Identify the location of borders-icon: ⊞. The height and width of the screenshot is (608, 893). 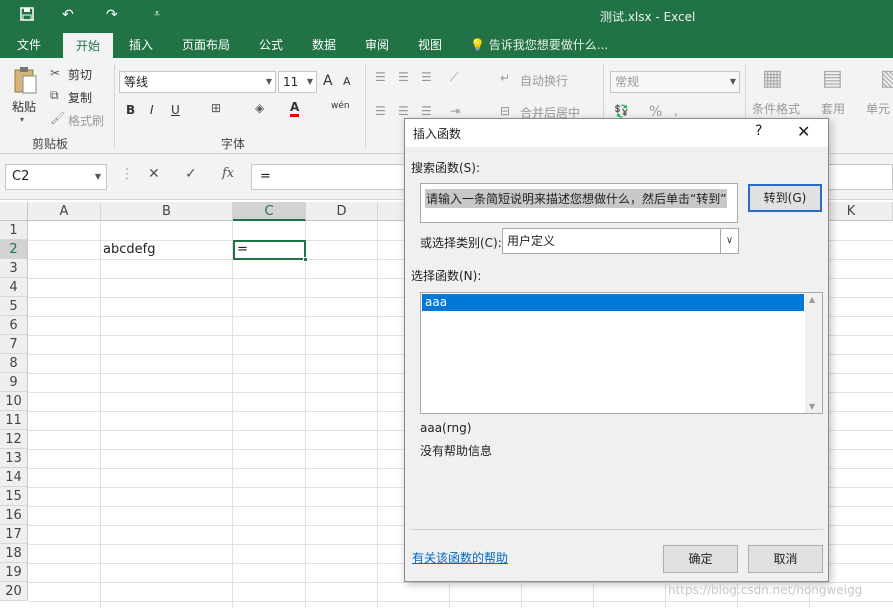
(216, 108).